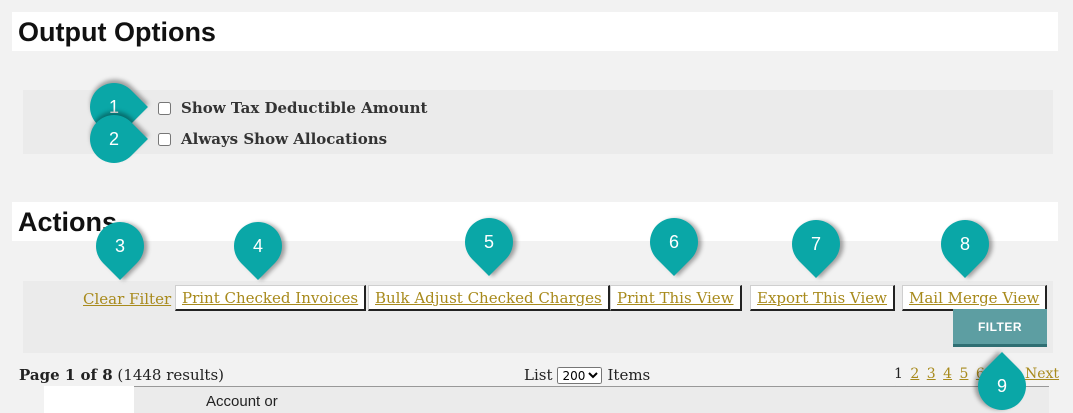  What do you see at coordinates (629, 375) in the screenshot?
I see `list-suffix: Items` at bounding box center [629, 375].